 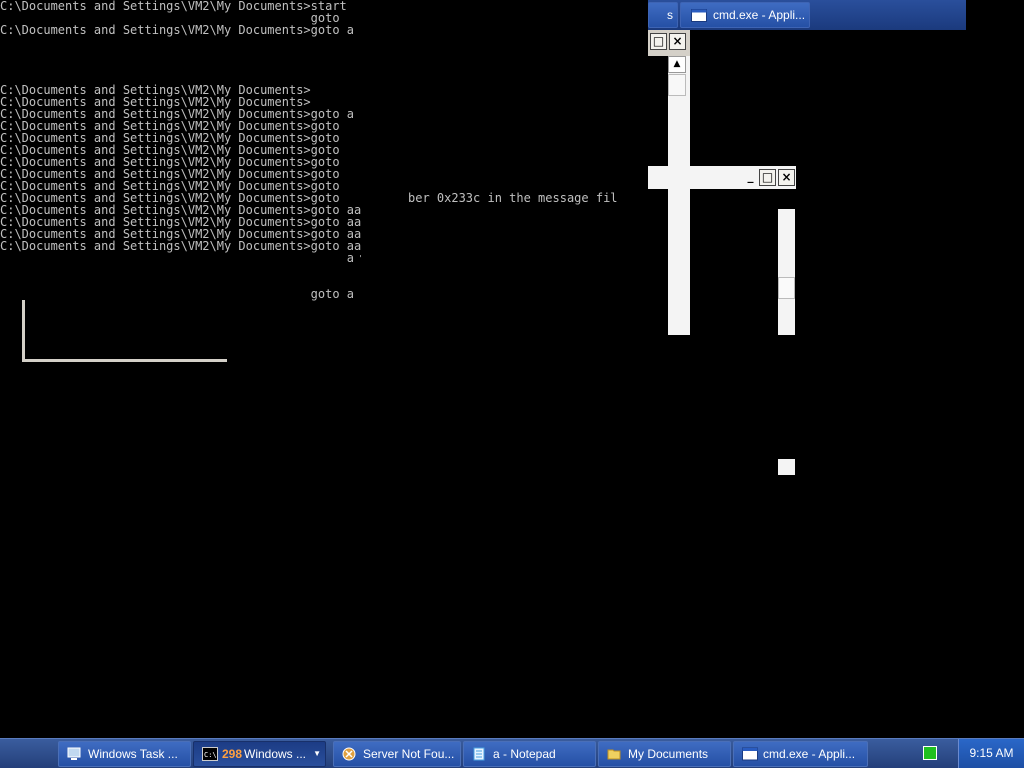 I want to click on console-line: a, so click(x=177, y=258).